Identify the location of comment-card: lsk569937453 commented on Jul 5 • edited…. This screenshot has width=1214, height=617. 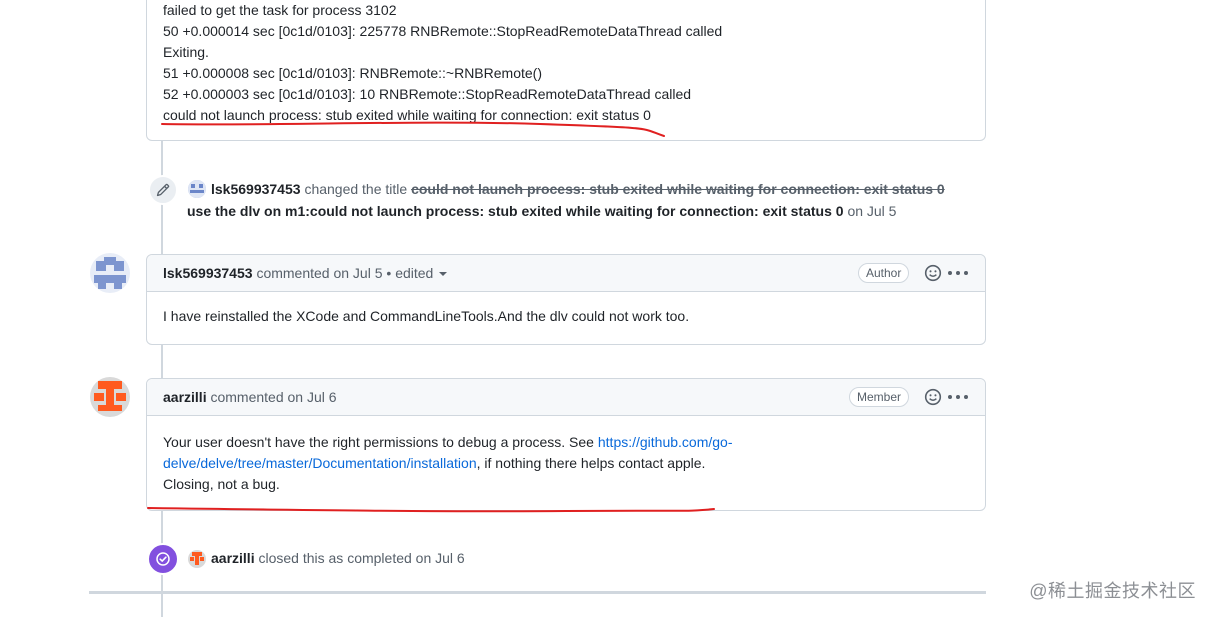
(566, 299).